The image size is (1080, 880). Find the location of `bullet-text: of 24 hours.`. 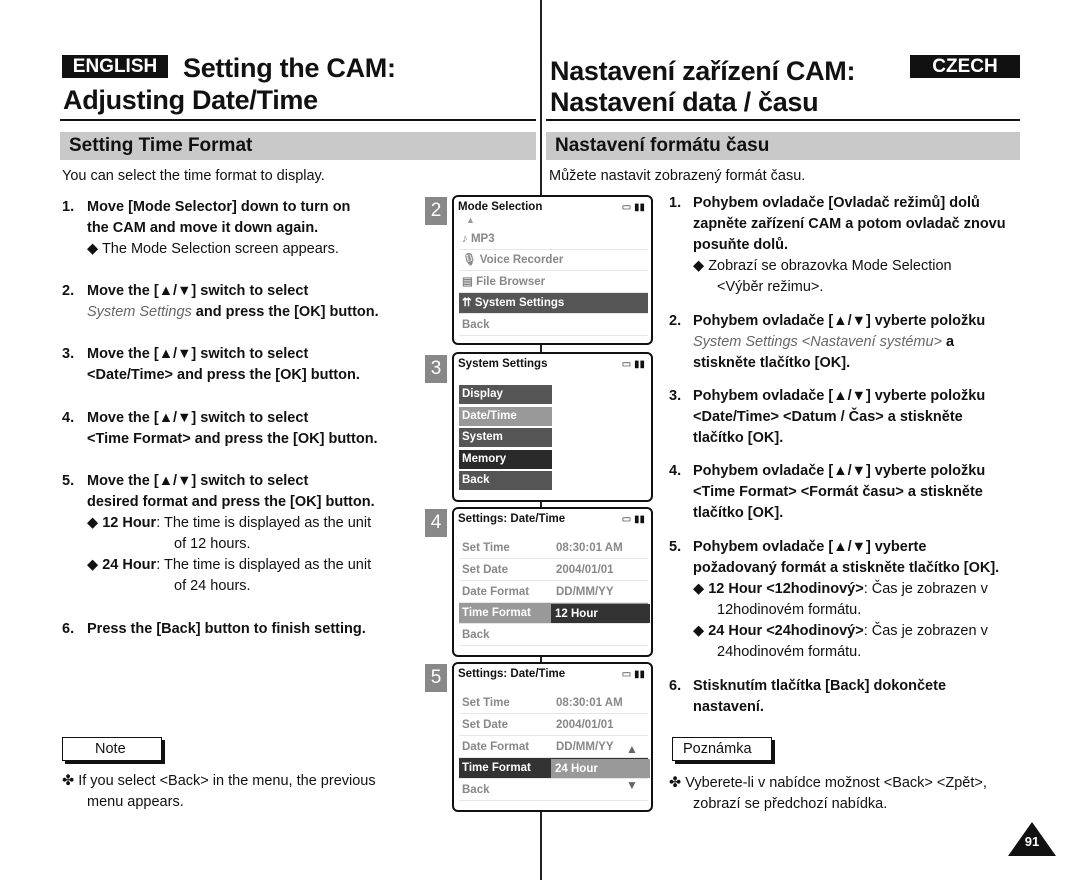

bullet-text: of 24 hours. is located at coordinates (212, 586).